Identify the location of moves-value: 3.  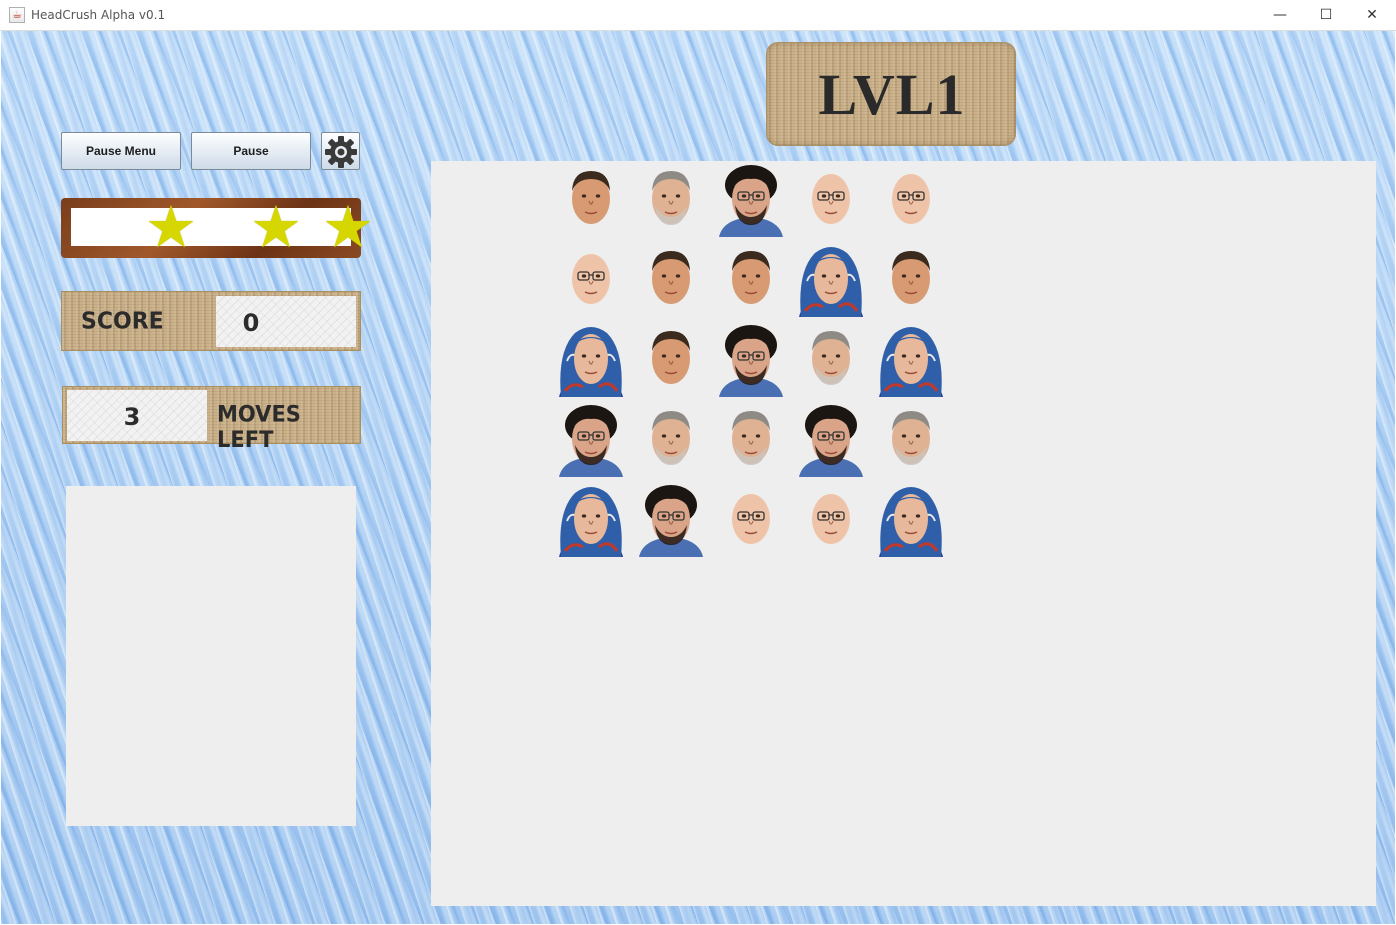
(132, 417).